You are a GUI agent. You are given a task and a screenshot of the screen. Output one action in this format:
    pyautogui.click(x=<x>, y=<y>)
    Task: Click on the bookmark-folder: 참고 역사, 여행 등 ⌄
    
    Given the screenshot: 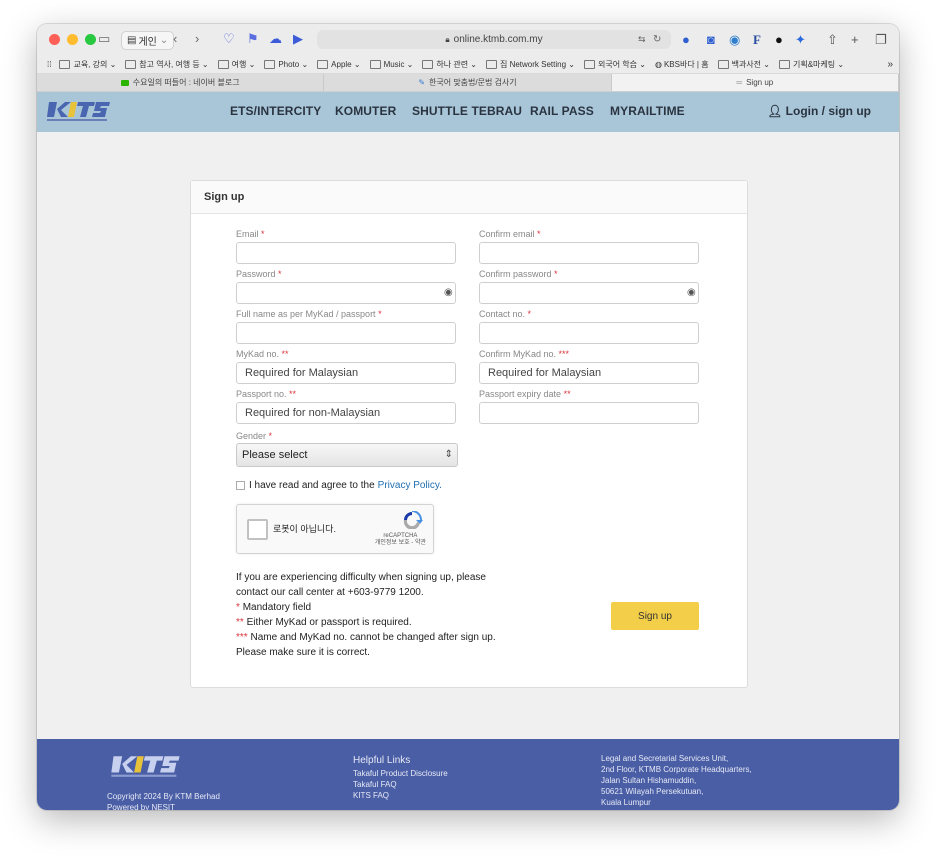 What is the action you would take?
    pyautogui.click(x=167, y=64)
    